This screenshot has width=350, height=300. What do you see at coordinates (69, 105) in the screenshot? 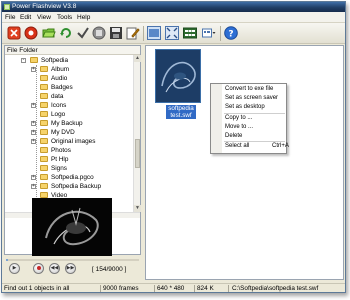
I see `tree-item: + Icons` at bounding box center [69, 105].